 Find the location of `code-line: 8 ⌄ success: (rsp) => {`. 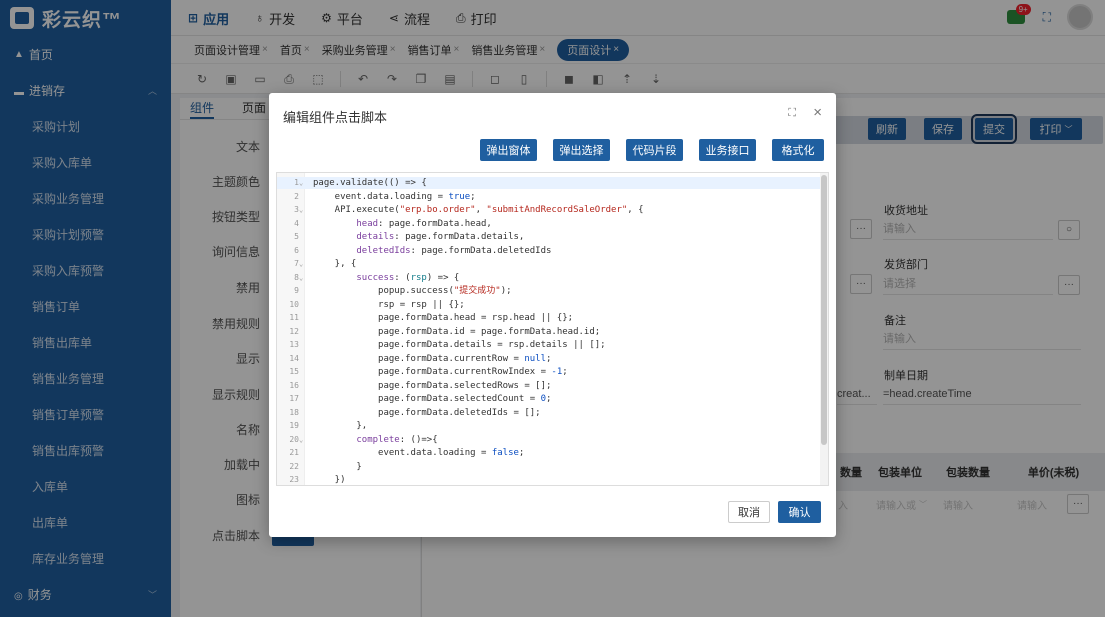

code-line: 8 ⌄ success: (rsp) => { is located at coordinates (549, 278).